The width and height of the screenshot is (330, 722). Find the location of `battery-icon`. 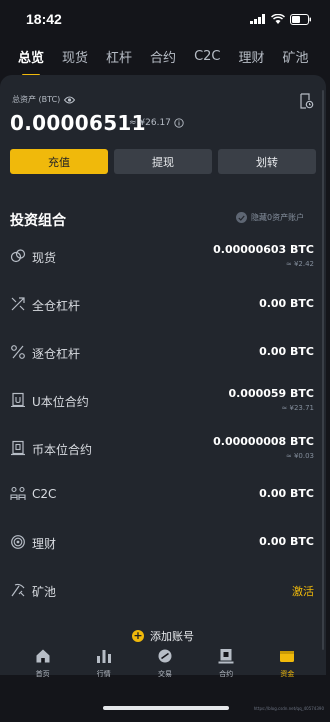

battery-icon is located at coordinates (300, 19).